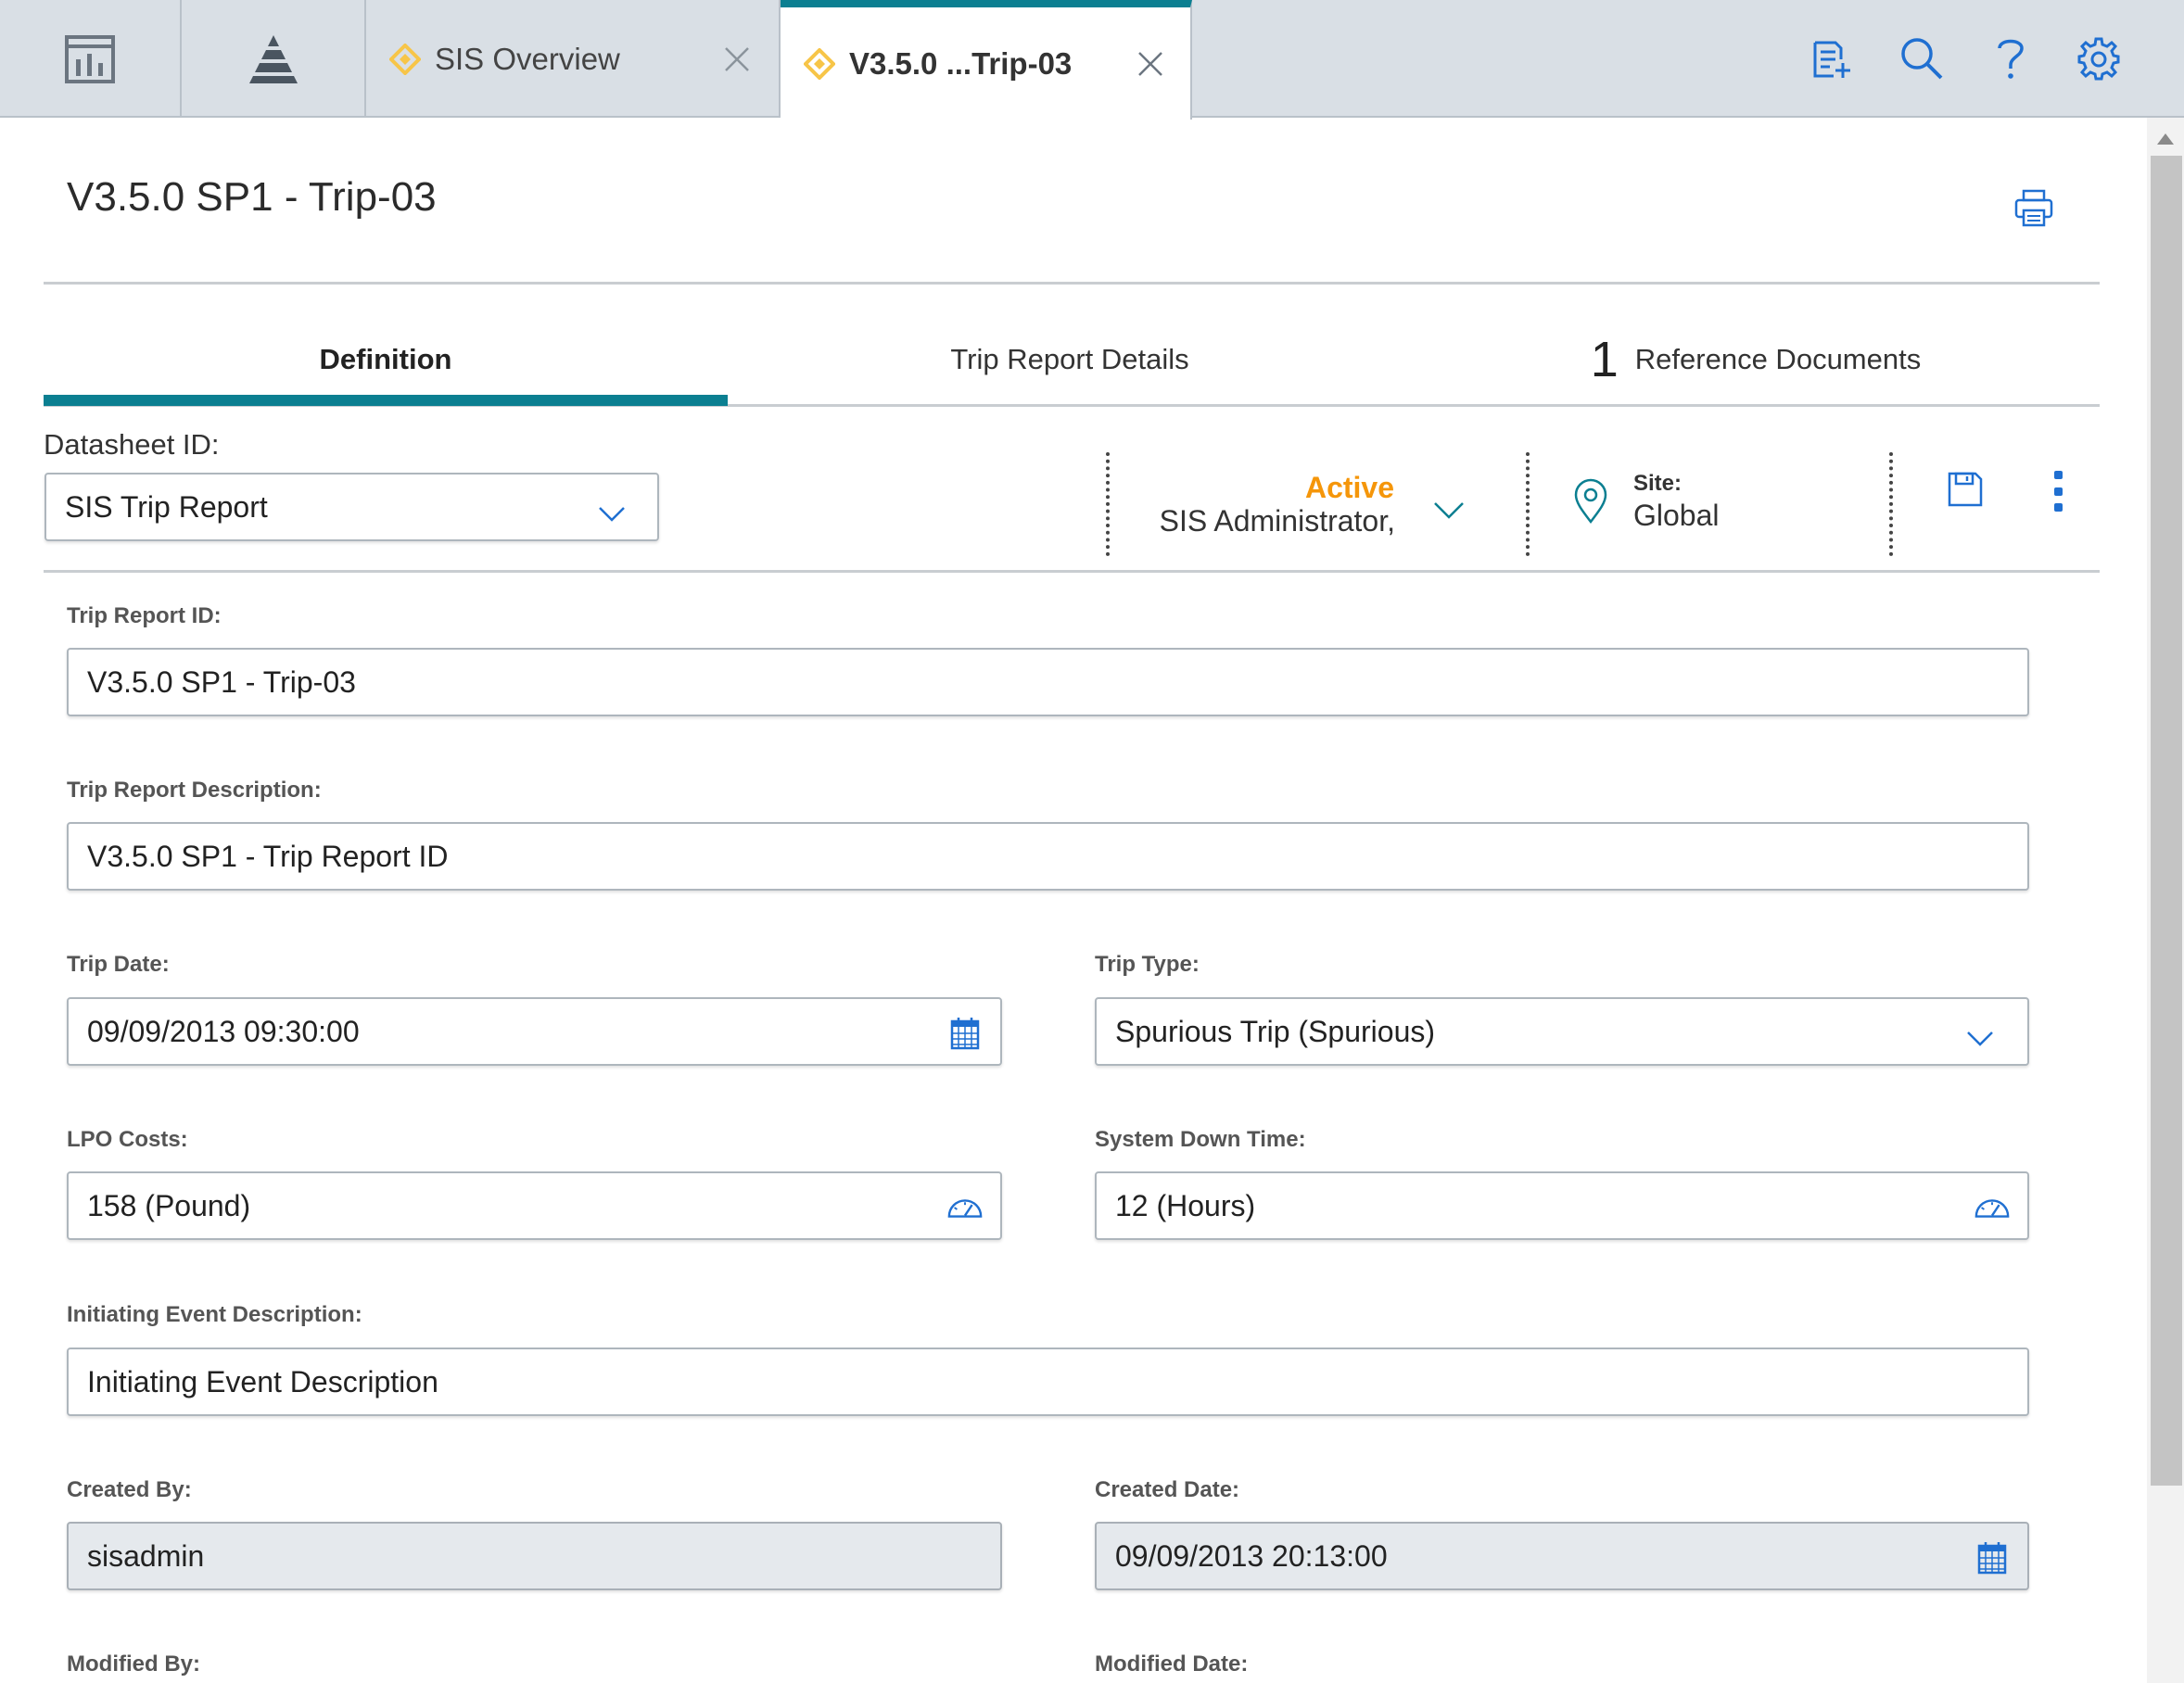 The width and height of the screenshot is (2184, 1683). I want to click on trip-type-select: Spurious Trip (Spurious), so click(1562, 1031).